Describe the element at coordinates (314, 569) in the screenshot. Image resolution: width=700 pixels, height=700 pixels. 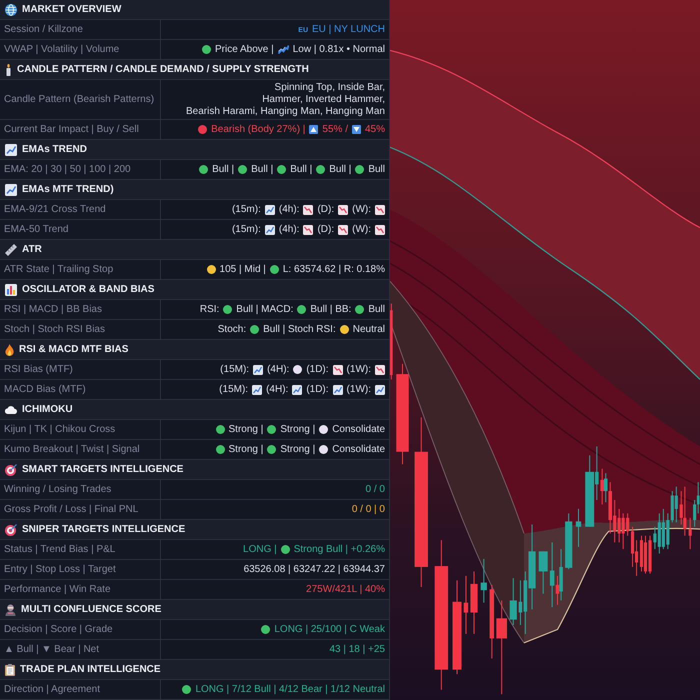
I see `value-text: 63526.08 | 63247.22 | 63944.37` at that location.